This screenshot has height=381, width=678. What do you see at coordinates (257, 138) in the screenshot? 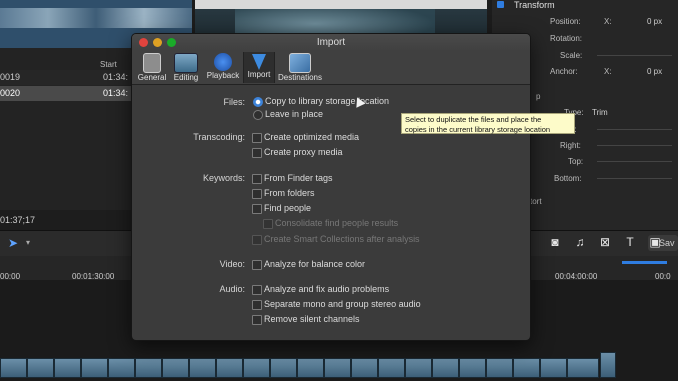
I see `optimized-media-checkbox` at bounding box center [257, 138].